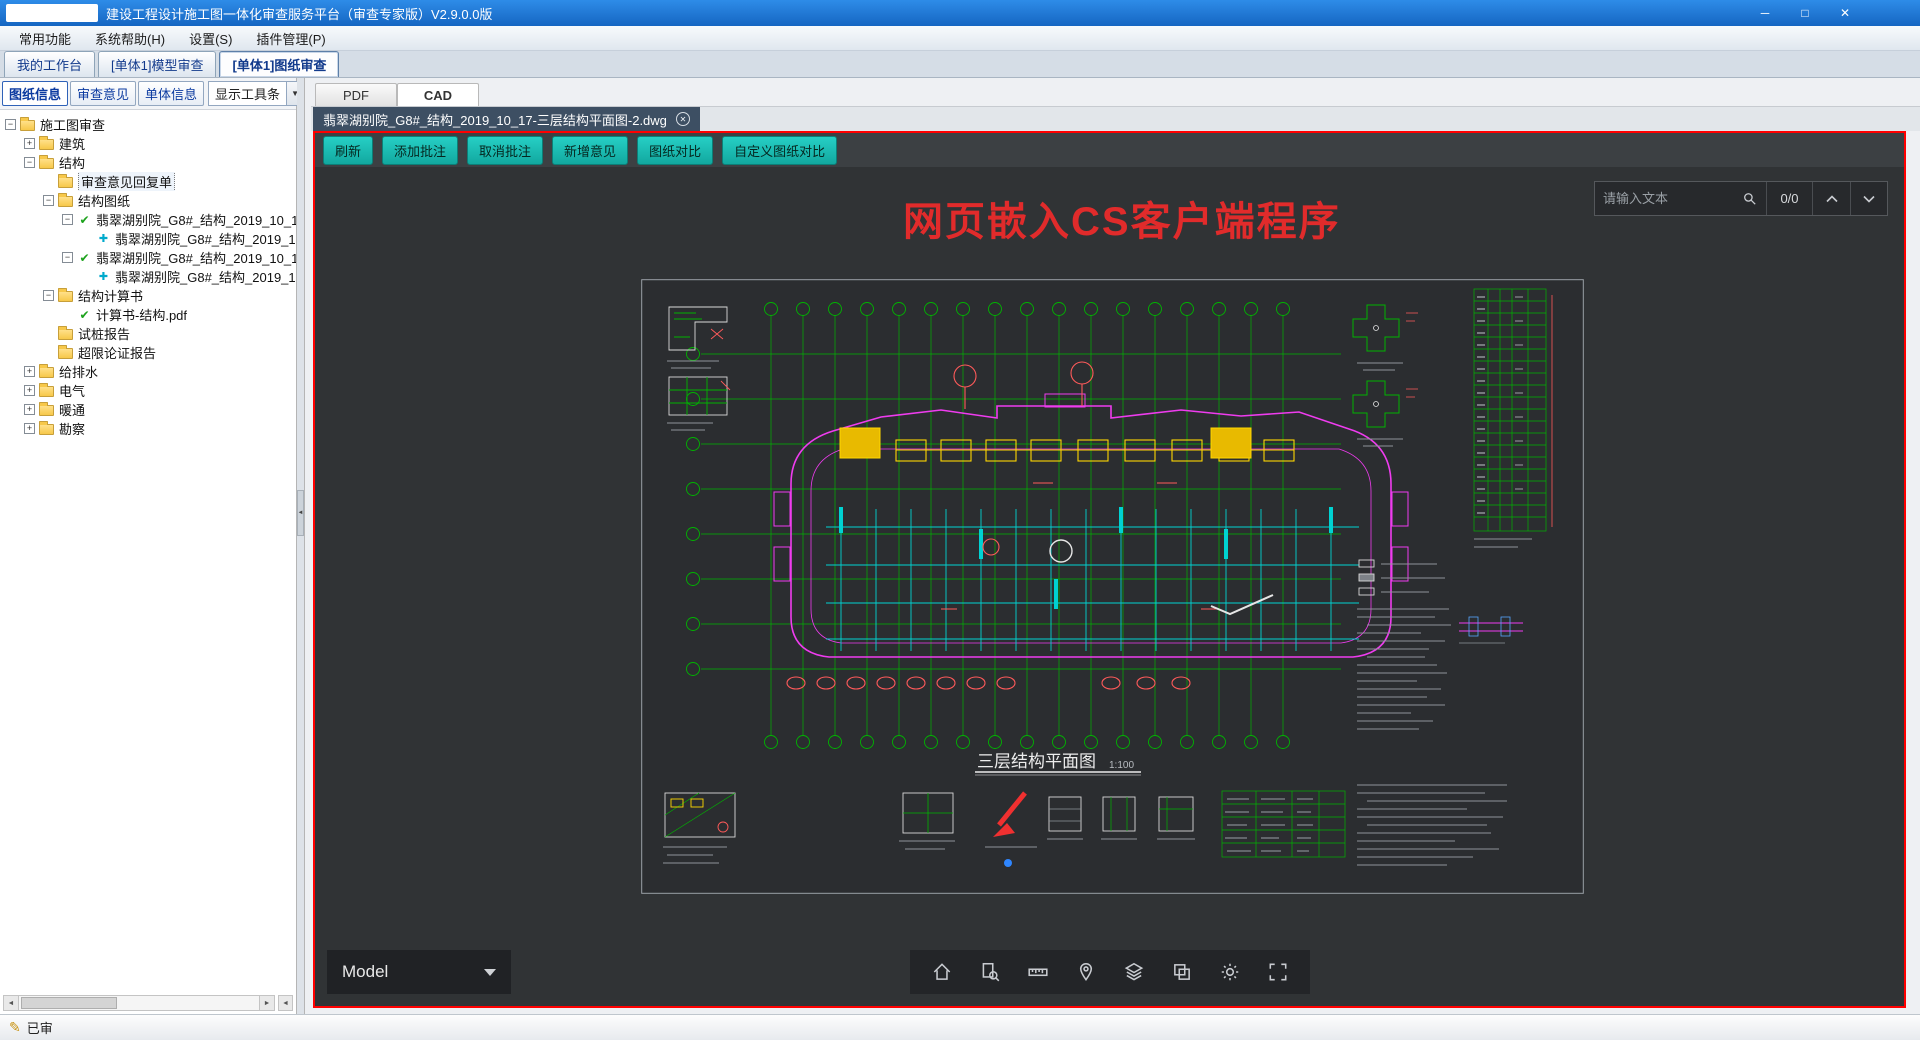 This screenshot has width=1920, height=1040. I want to click on tab-drawing-review: [单体1]图纸审查, so click(279, 64).